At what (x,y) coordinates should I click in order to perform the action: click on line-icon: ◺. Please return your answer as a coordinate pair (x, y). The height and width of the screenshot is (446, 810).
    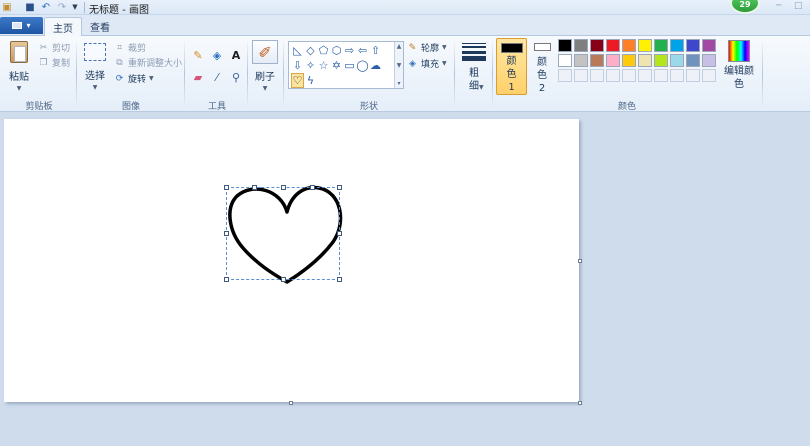
    Looking at the image, I should click on (297, 50).